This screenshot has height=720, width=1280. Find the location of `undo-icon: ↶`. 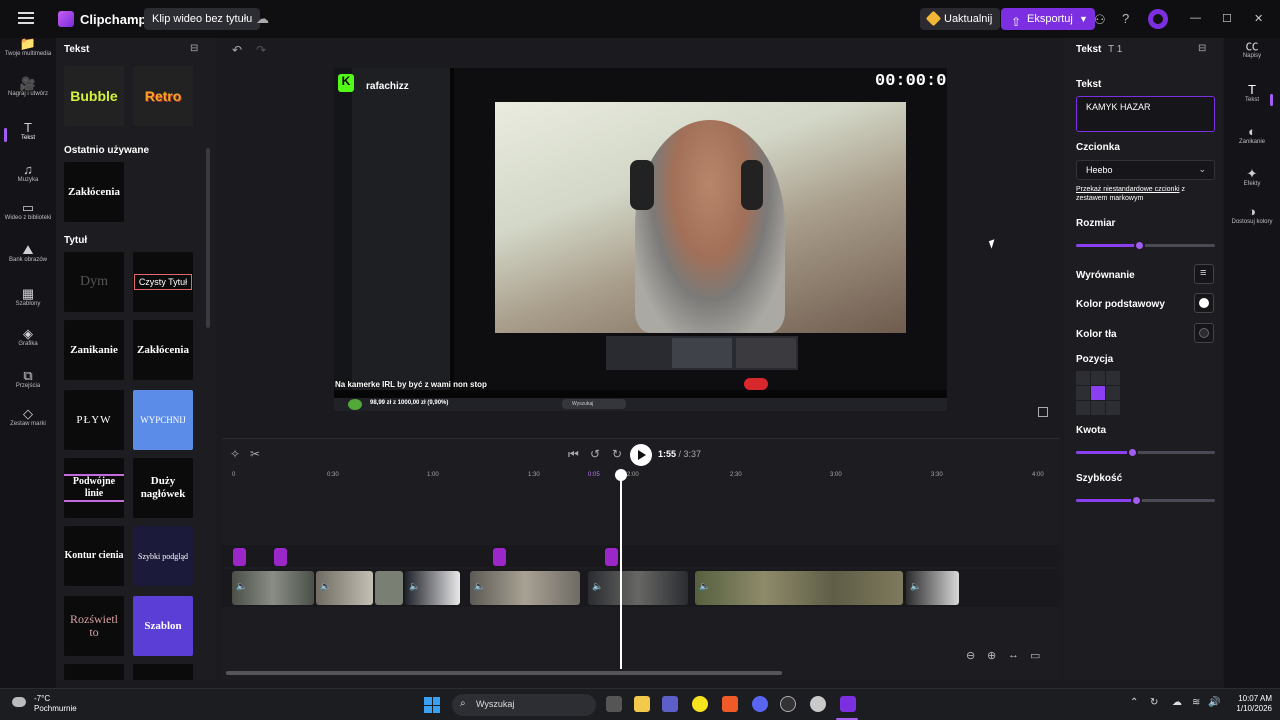

undo-icon: ↶ is located at coordinates (237, 50).